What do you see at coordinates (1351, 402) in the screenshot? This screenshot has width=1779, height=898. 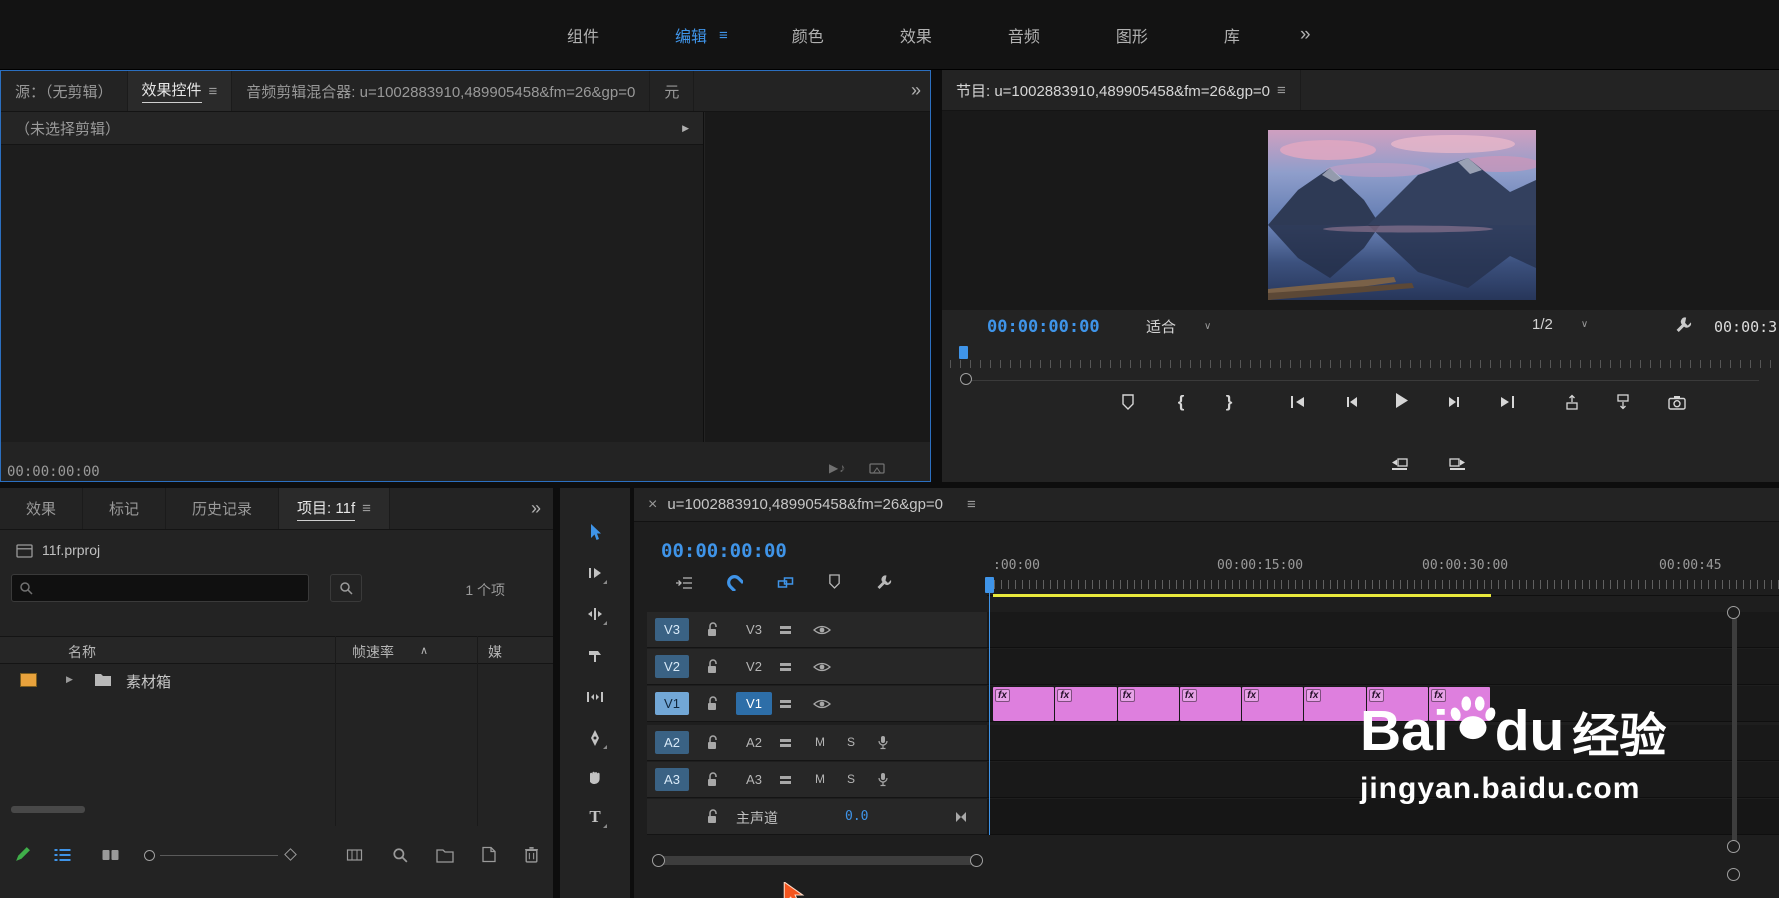 I see `step-back-icon` at bounding box center [1351, 402].